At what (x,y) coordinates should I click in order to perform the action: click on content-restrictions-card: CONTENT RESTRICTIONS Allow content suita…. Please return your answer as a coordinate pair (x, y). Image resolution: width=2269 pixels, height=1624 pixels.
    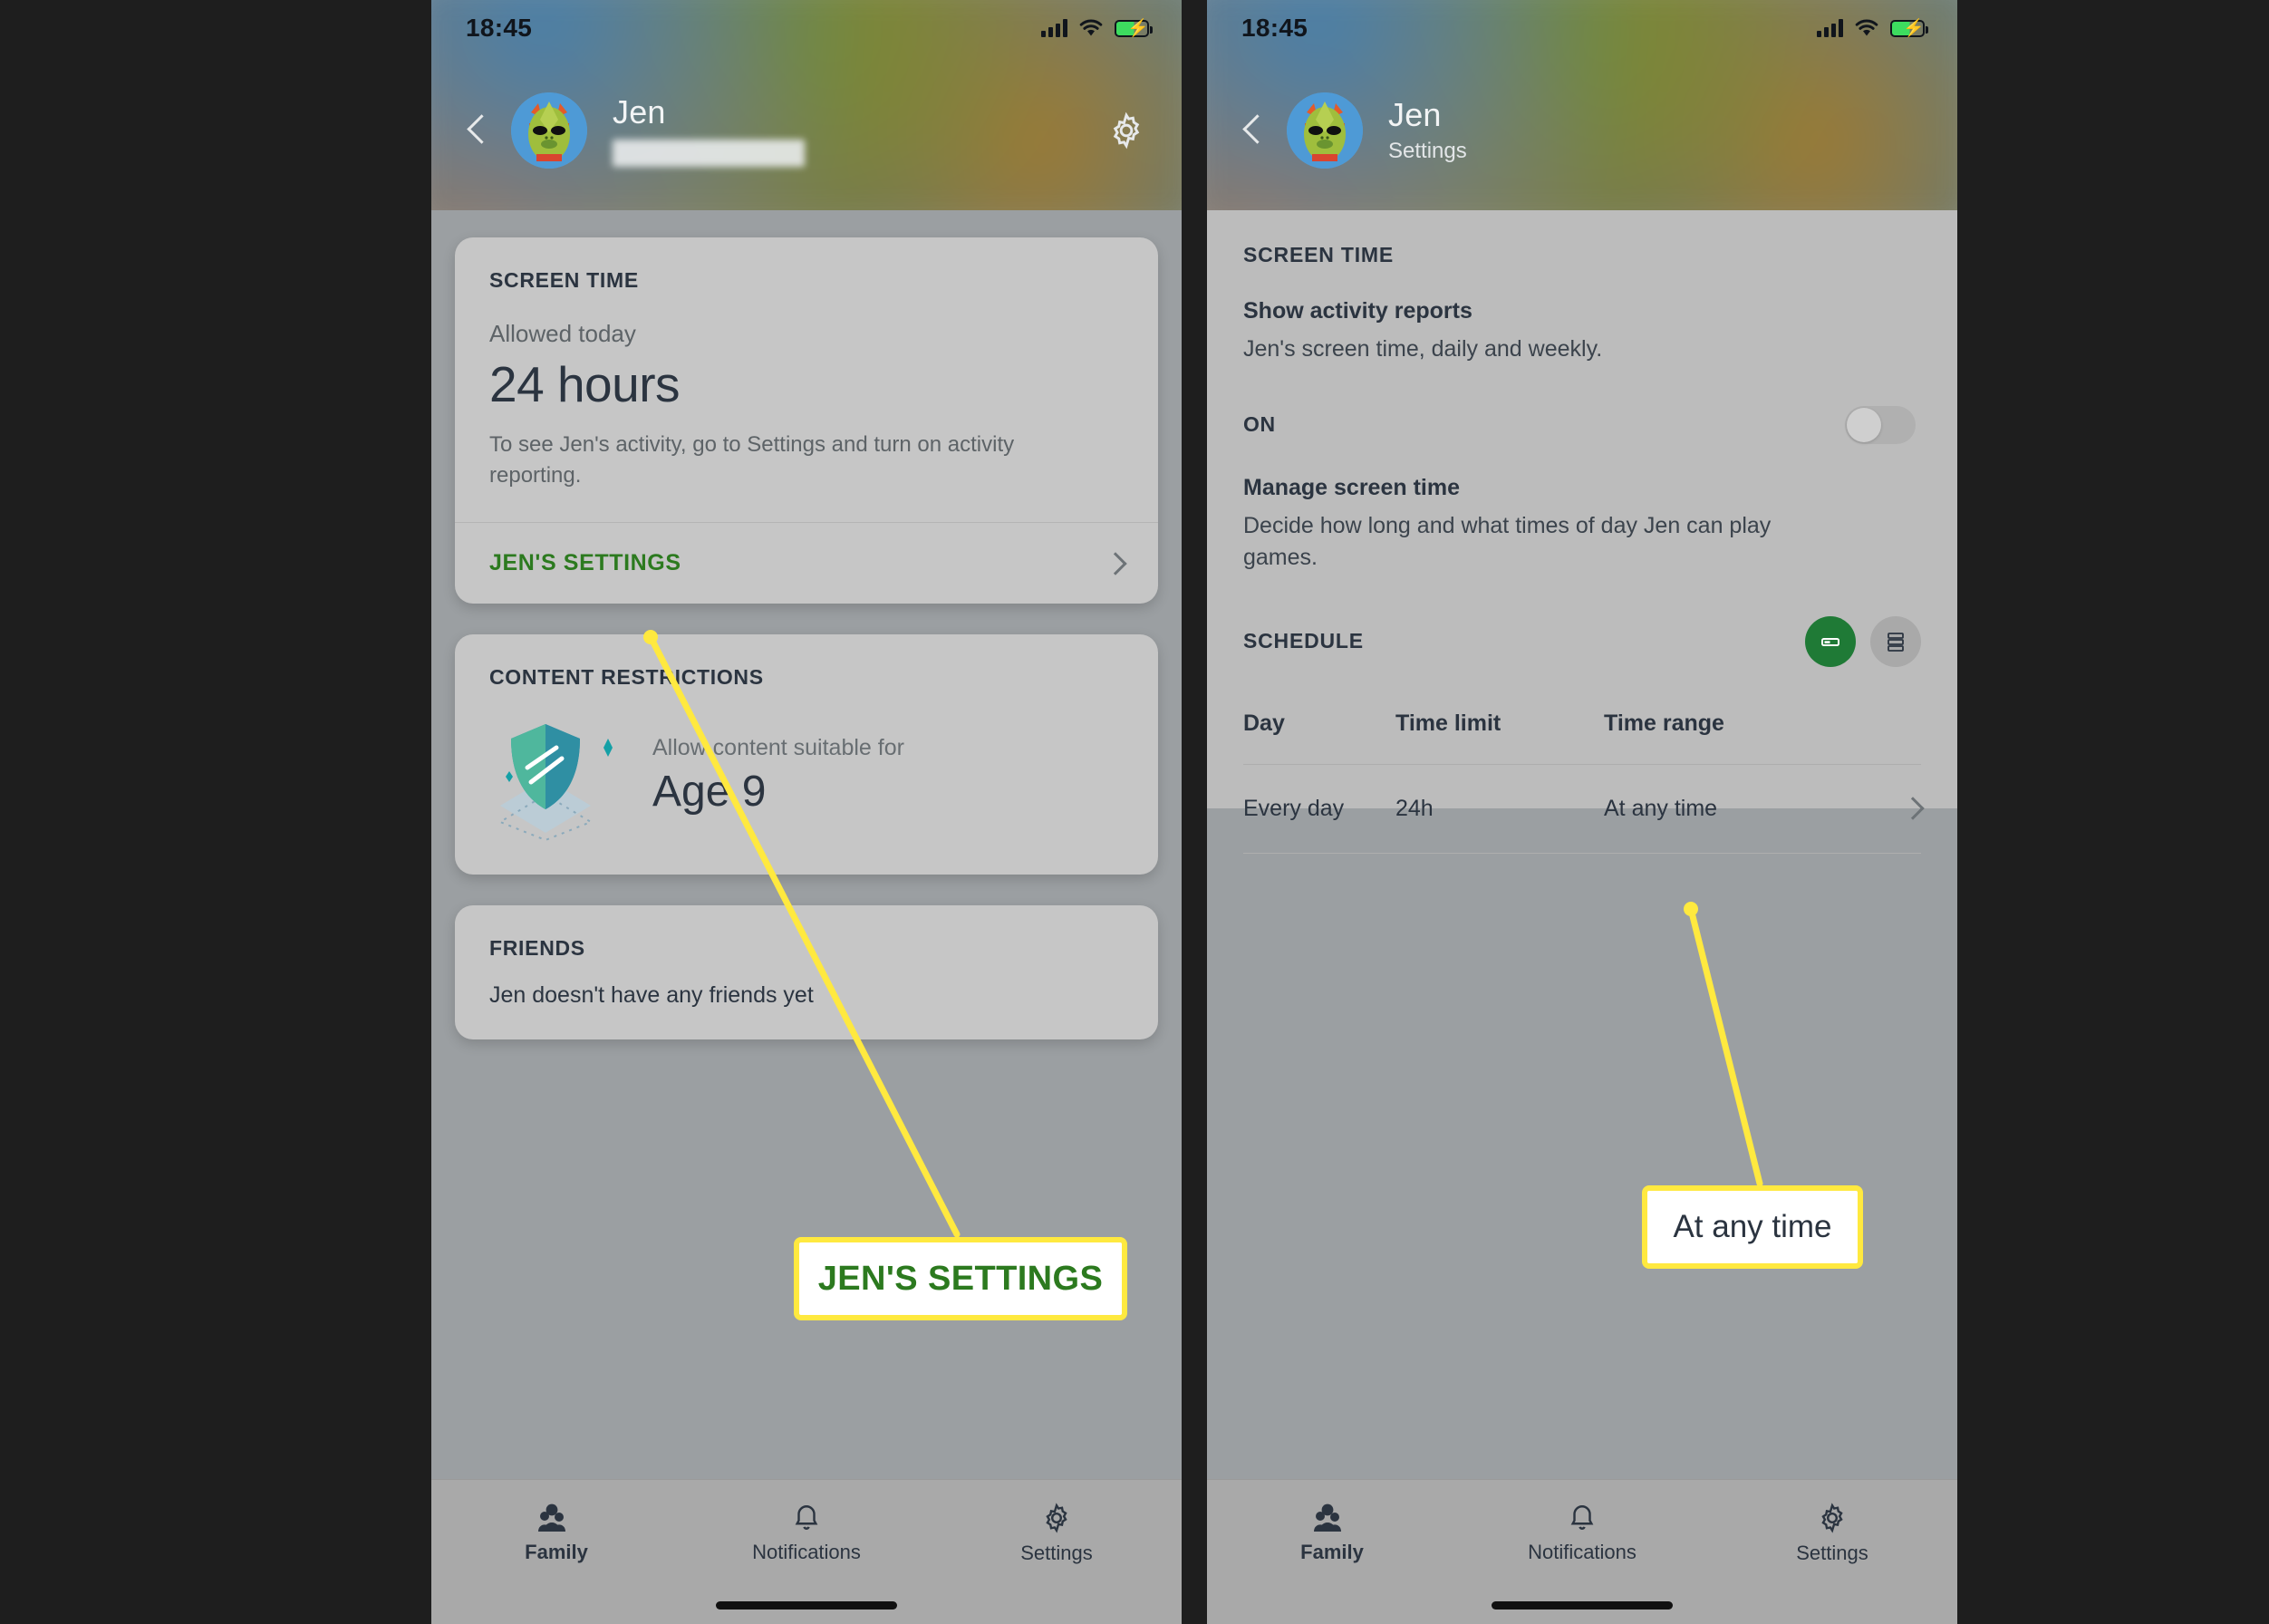
    Looking at the image, I should click on (807, 754).